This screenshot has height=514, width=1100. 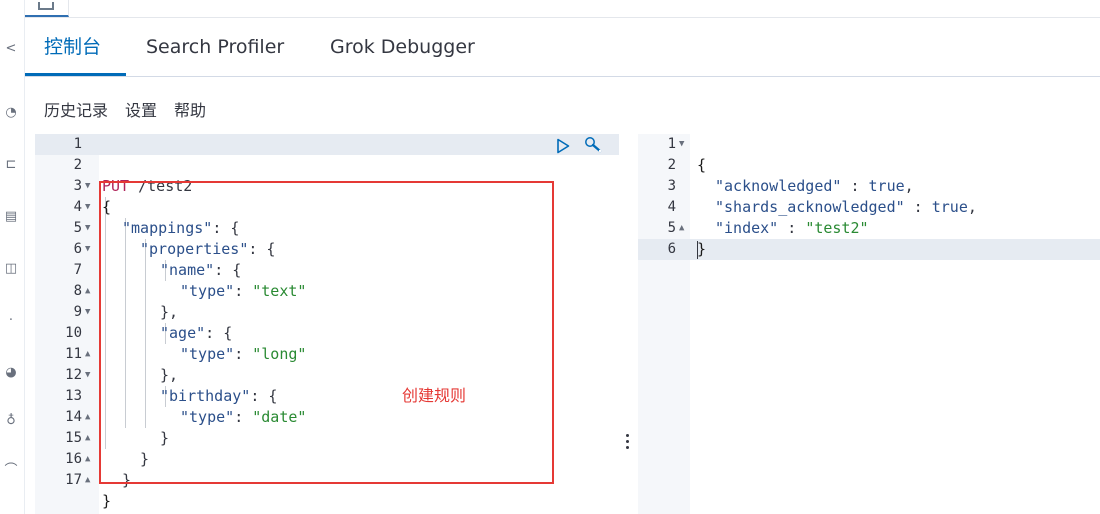 I want to click on nav-icon: ·, so click(x=11, y=321).